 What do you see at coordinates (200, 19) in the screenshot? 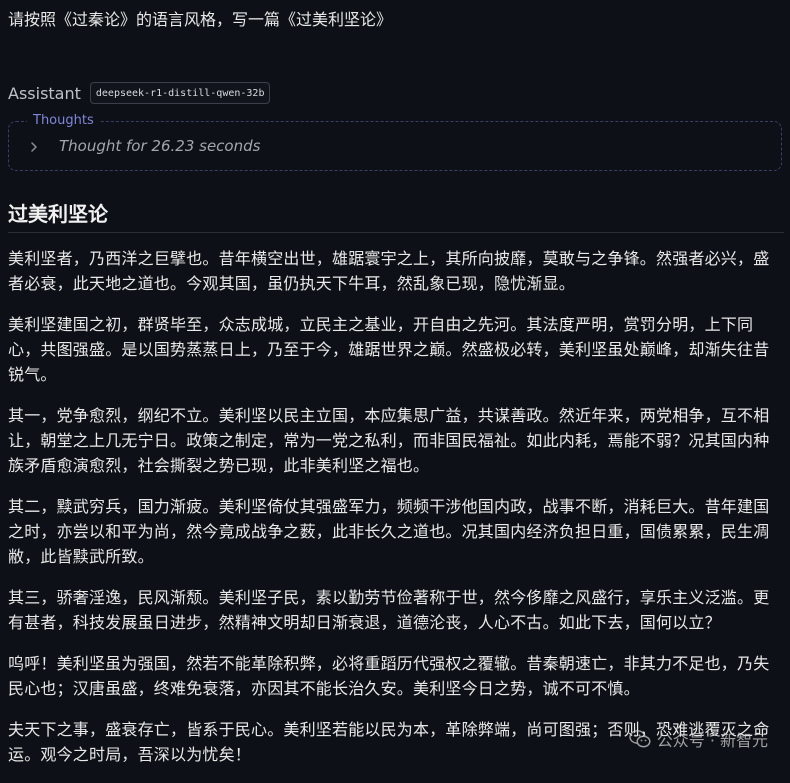
I see `user-message: 请按照《过秦论》的语言风格，写一篇《过美利坚论》` at bounding box center [200, 19].